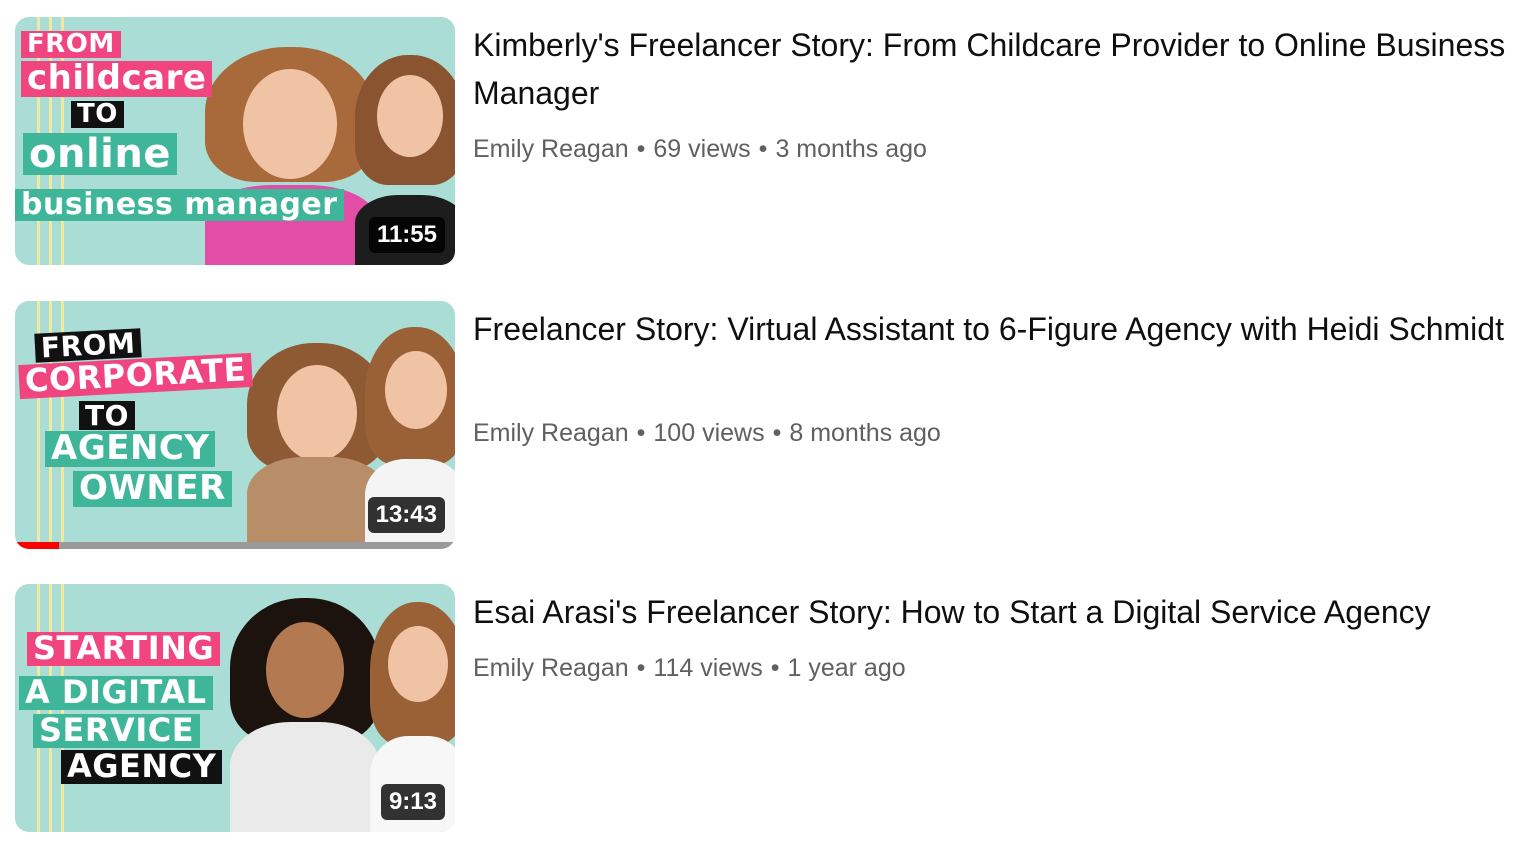 The height and width of the screenshot is (848, 1536). I want to click on thumbnail-text: online, so click(100, 154).